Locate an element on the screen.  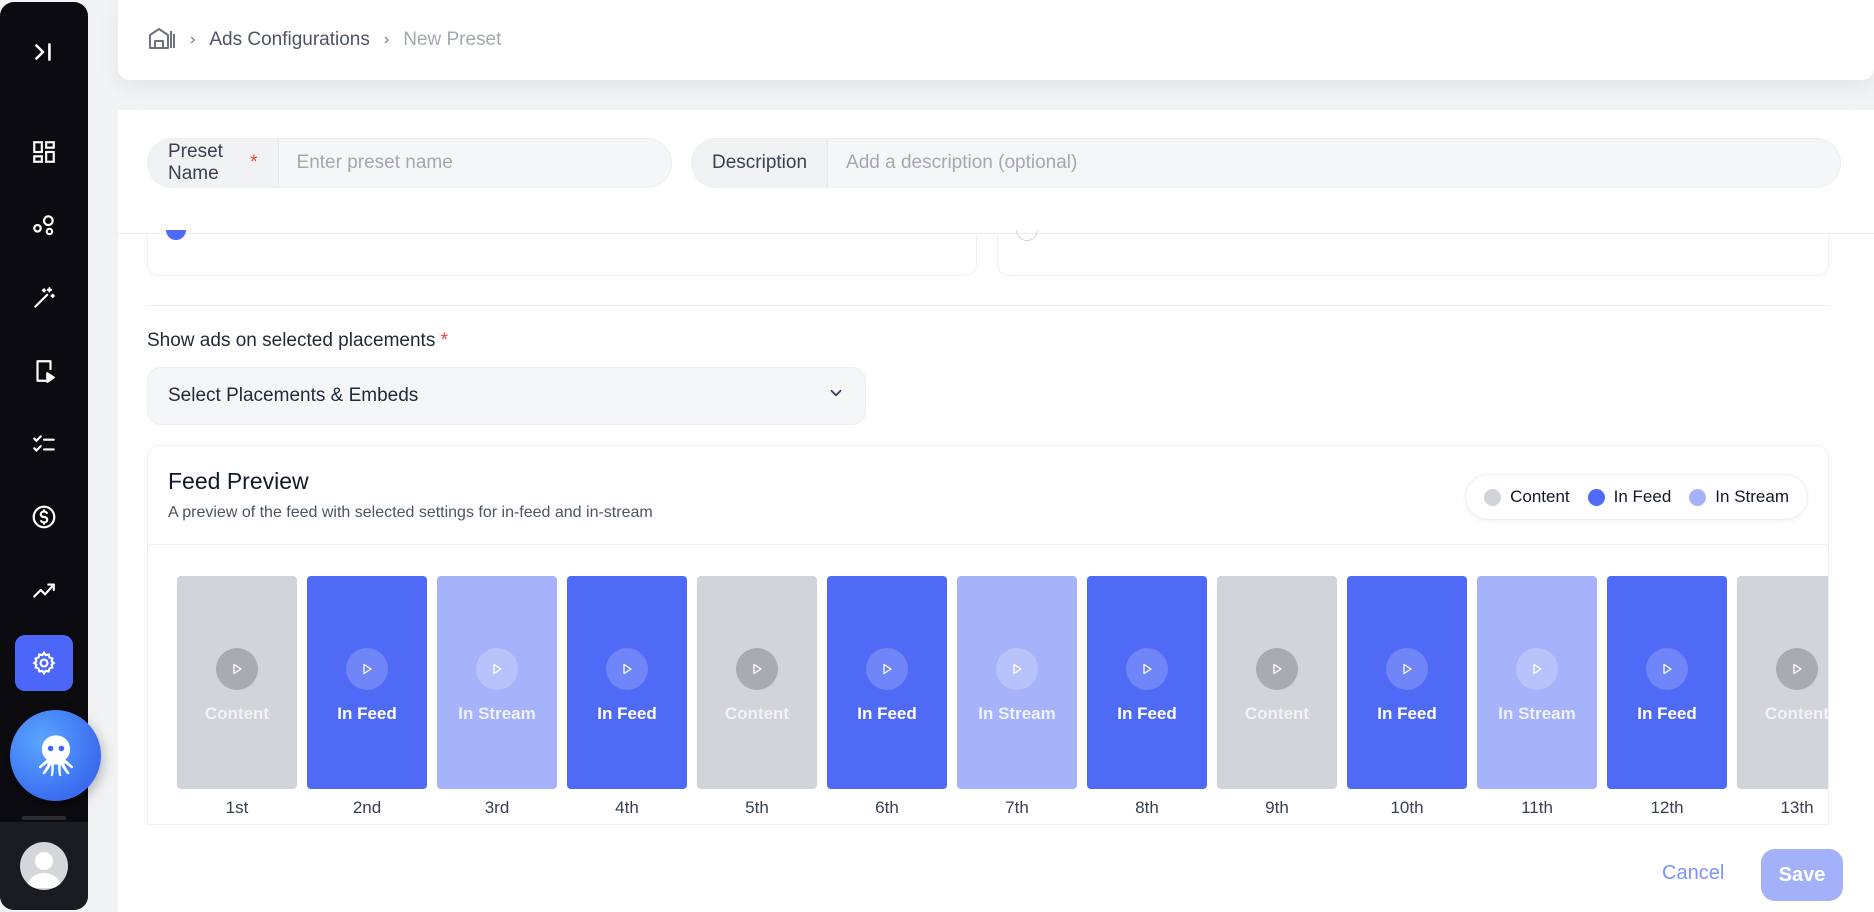
feed-tile-column: In Feed 2nd is located at coordinates (367, 697).